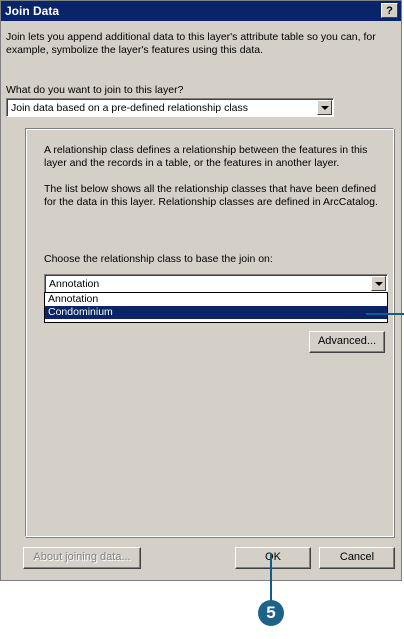 The height and width of the screenshot is (639, 404). What do you see at coordinates (389, 10) in the screenshot?
I see `help-button: ?` at bounding box center [389, 10].